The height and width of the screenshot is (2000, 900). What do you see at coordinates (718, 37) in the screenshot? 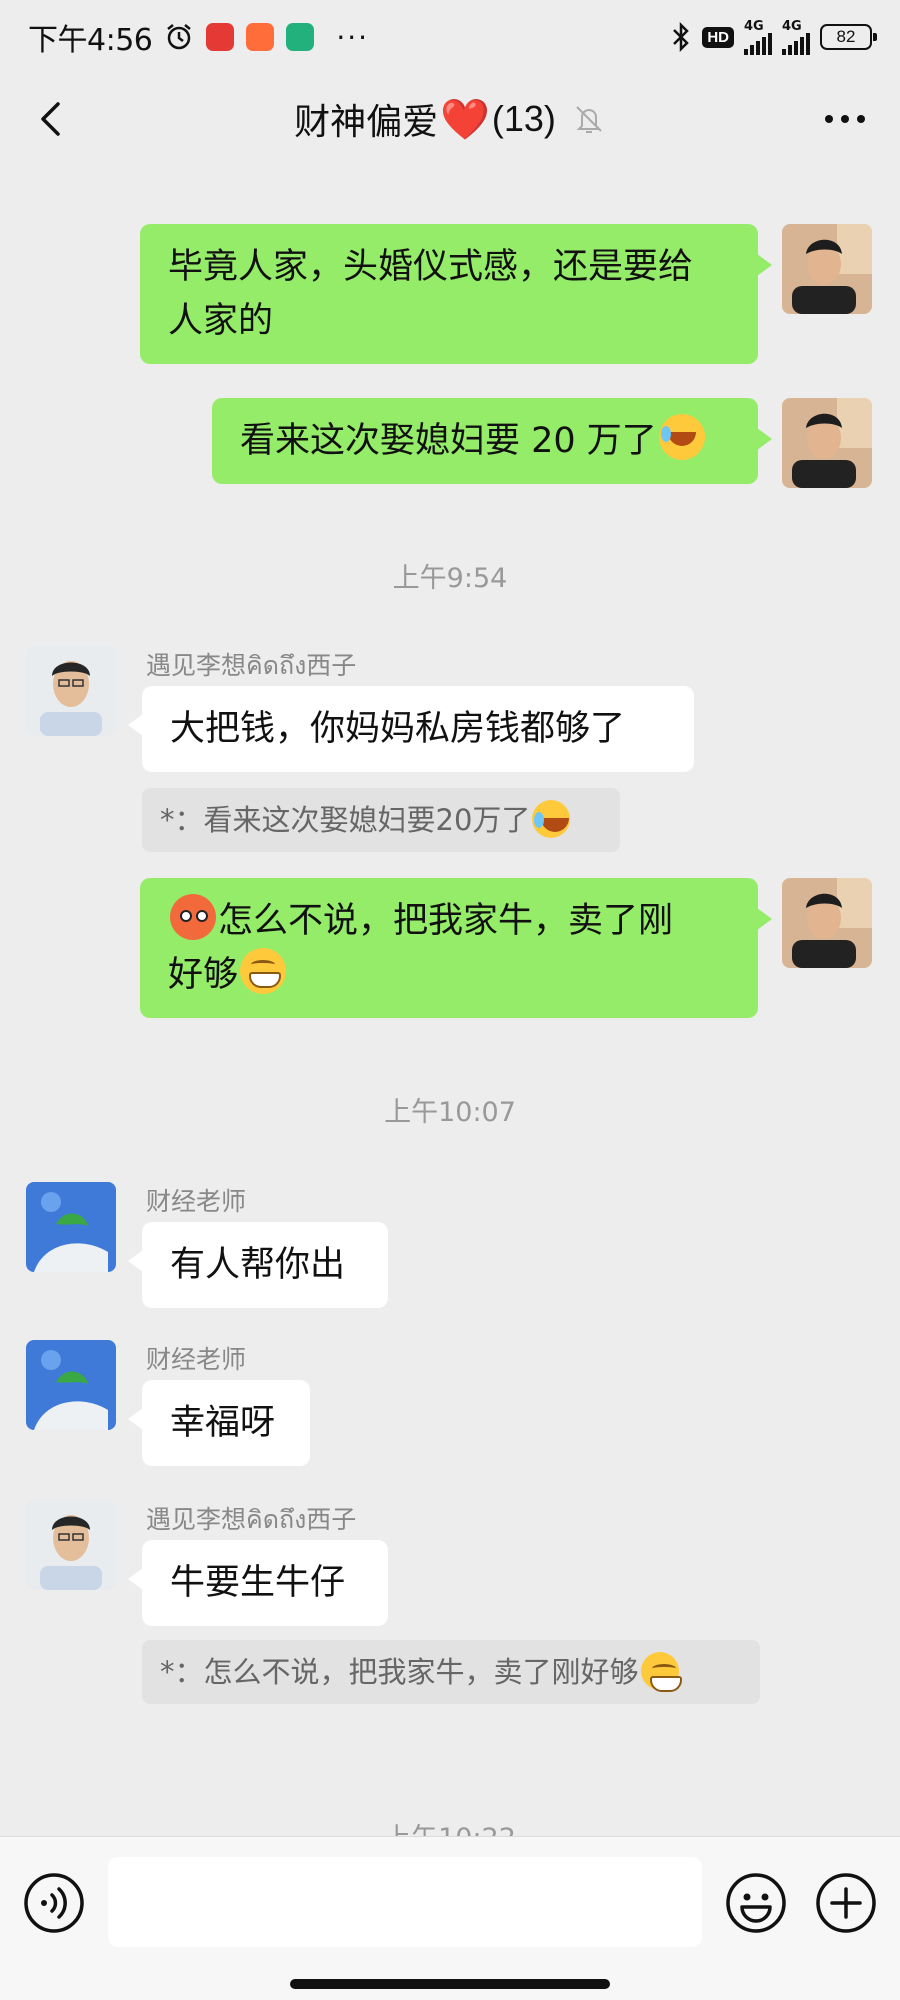
I see `hd-badge: HD` at bounding box center [718, 37].